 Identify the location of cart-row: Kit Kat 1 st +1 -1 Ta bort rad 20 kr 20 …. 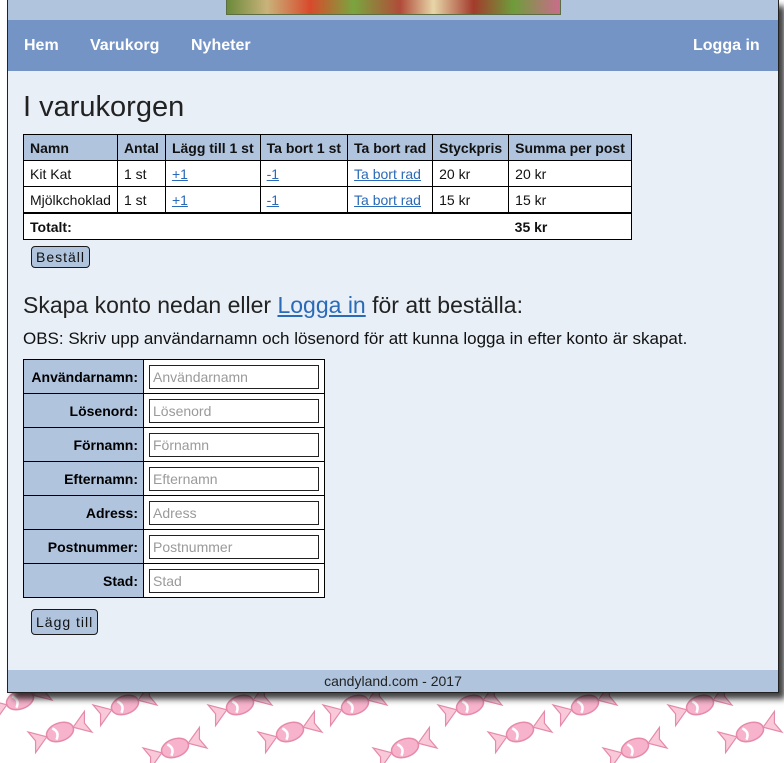
(327, 173).